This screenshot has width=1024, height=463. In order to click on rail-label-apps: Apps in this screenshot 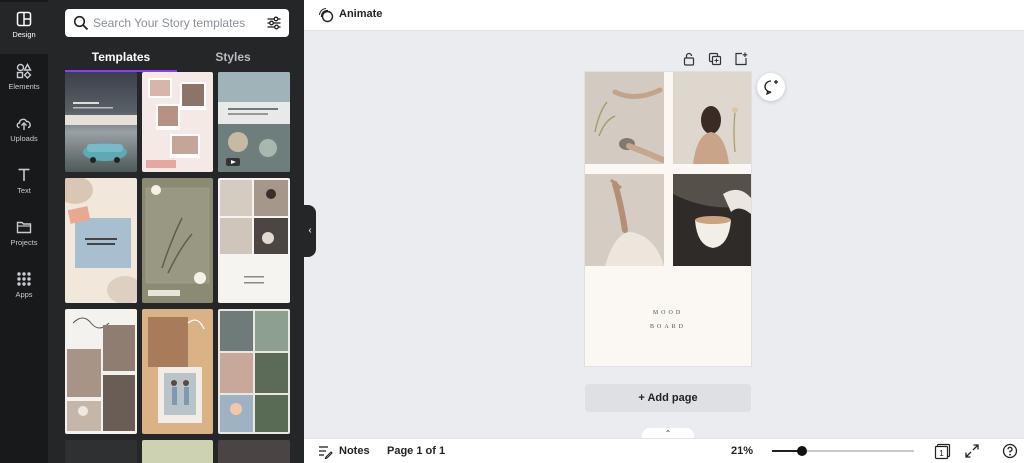, I will do `click(24, 294)`.